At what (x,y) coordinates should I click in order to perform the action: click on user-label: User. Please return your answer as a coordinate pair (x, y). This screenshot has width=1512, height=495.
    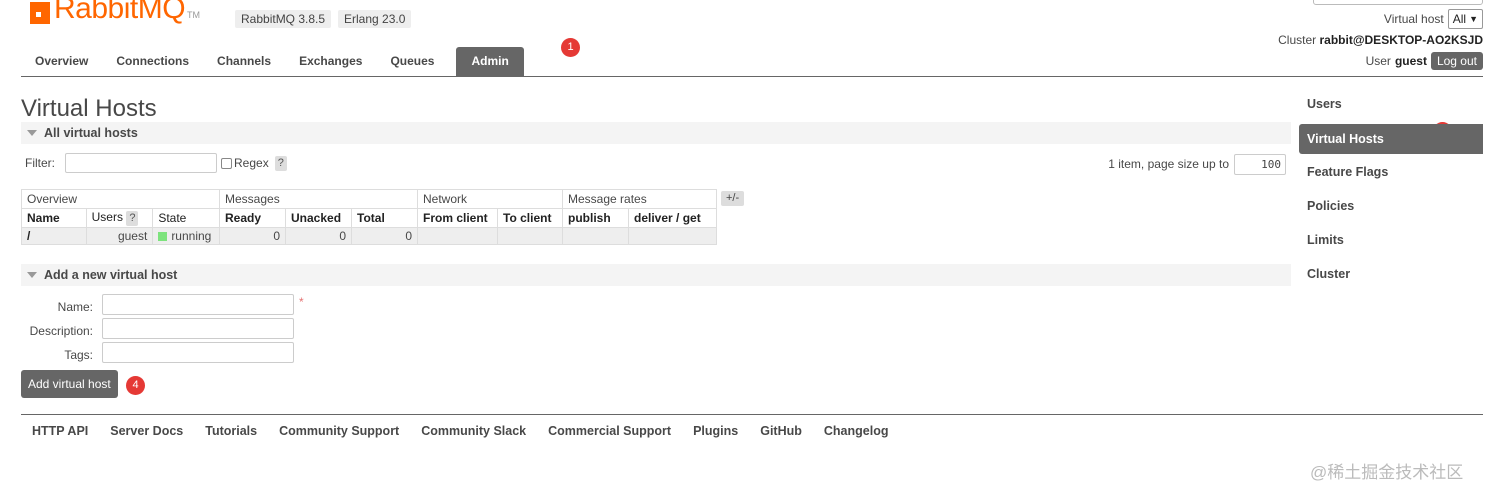
    Looking at the image, I should click on (1378, 61).